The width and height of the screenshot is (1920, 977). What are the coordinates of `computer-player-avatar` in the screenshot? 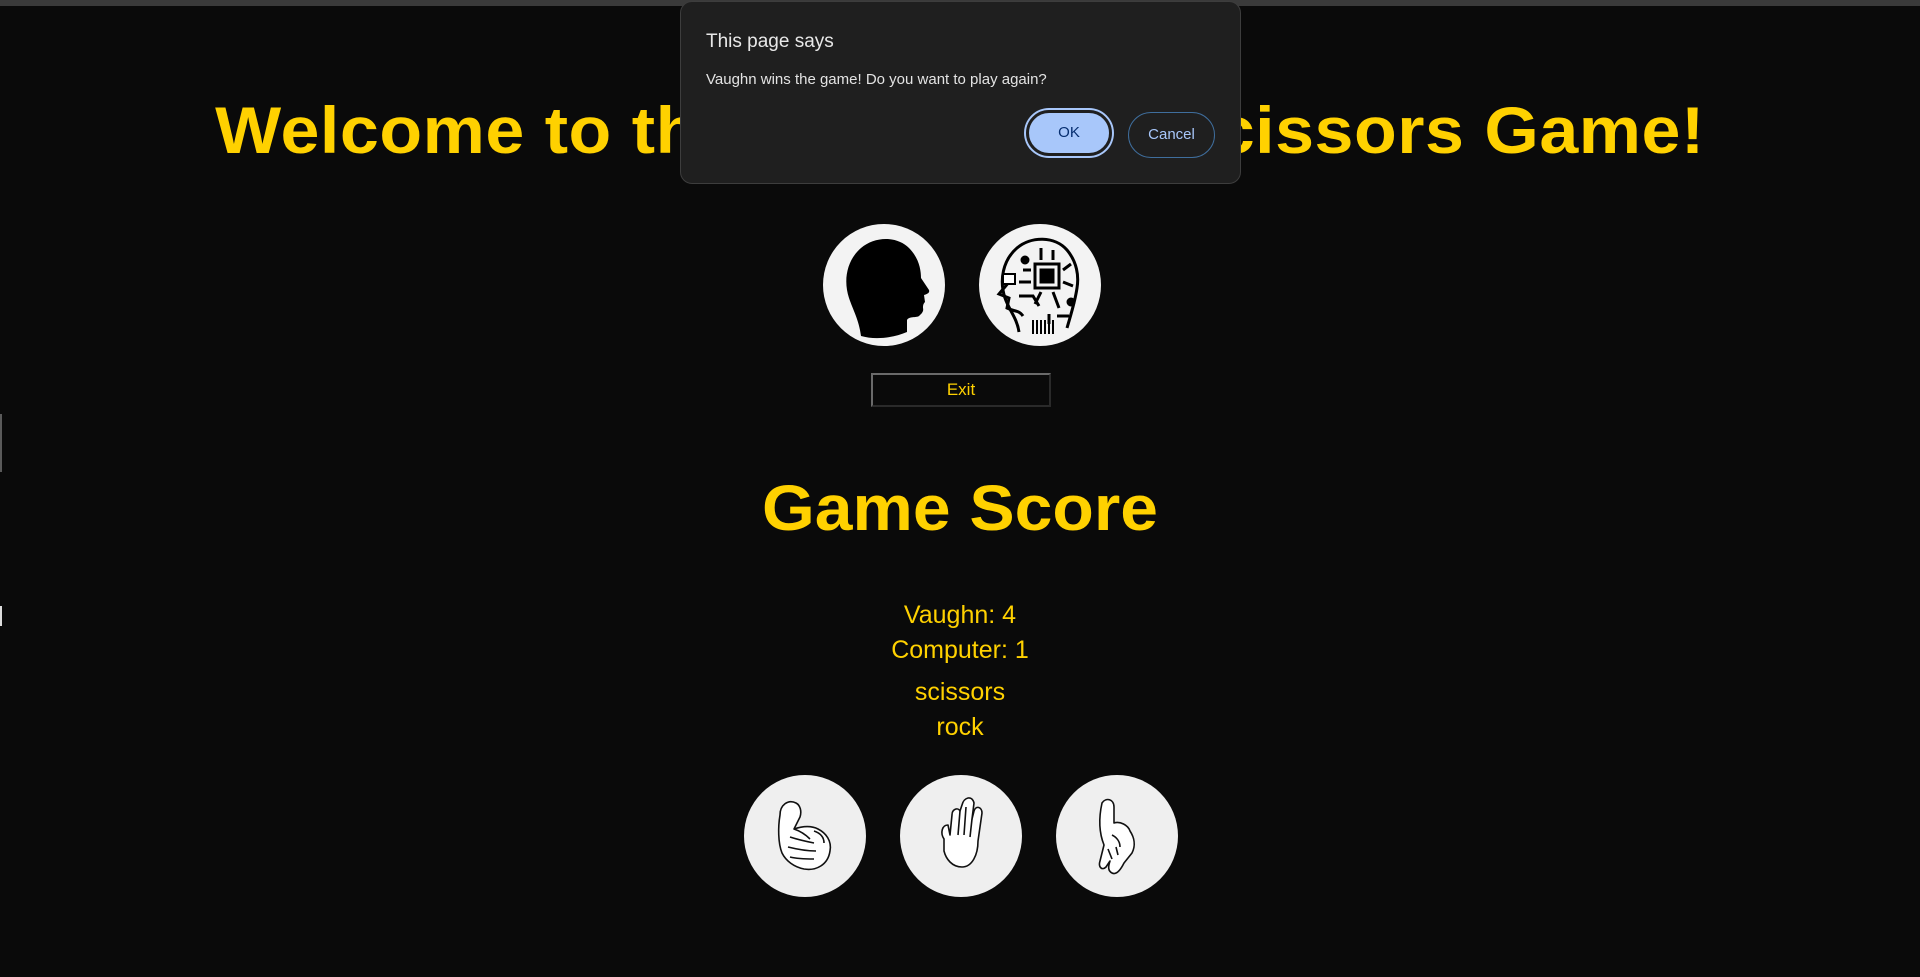 It's located at (1040, 285).